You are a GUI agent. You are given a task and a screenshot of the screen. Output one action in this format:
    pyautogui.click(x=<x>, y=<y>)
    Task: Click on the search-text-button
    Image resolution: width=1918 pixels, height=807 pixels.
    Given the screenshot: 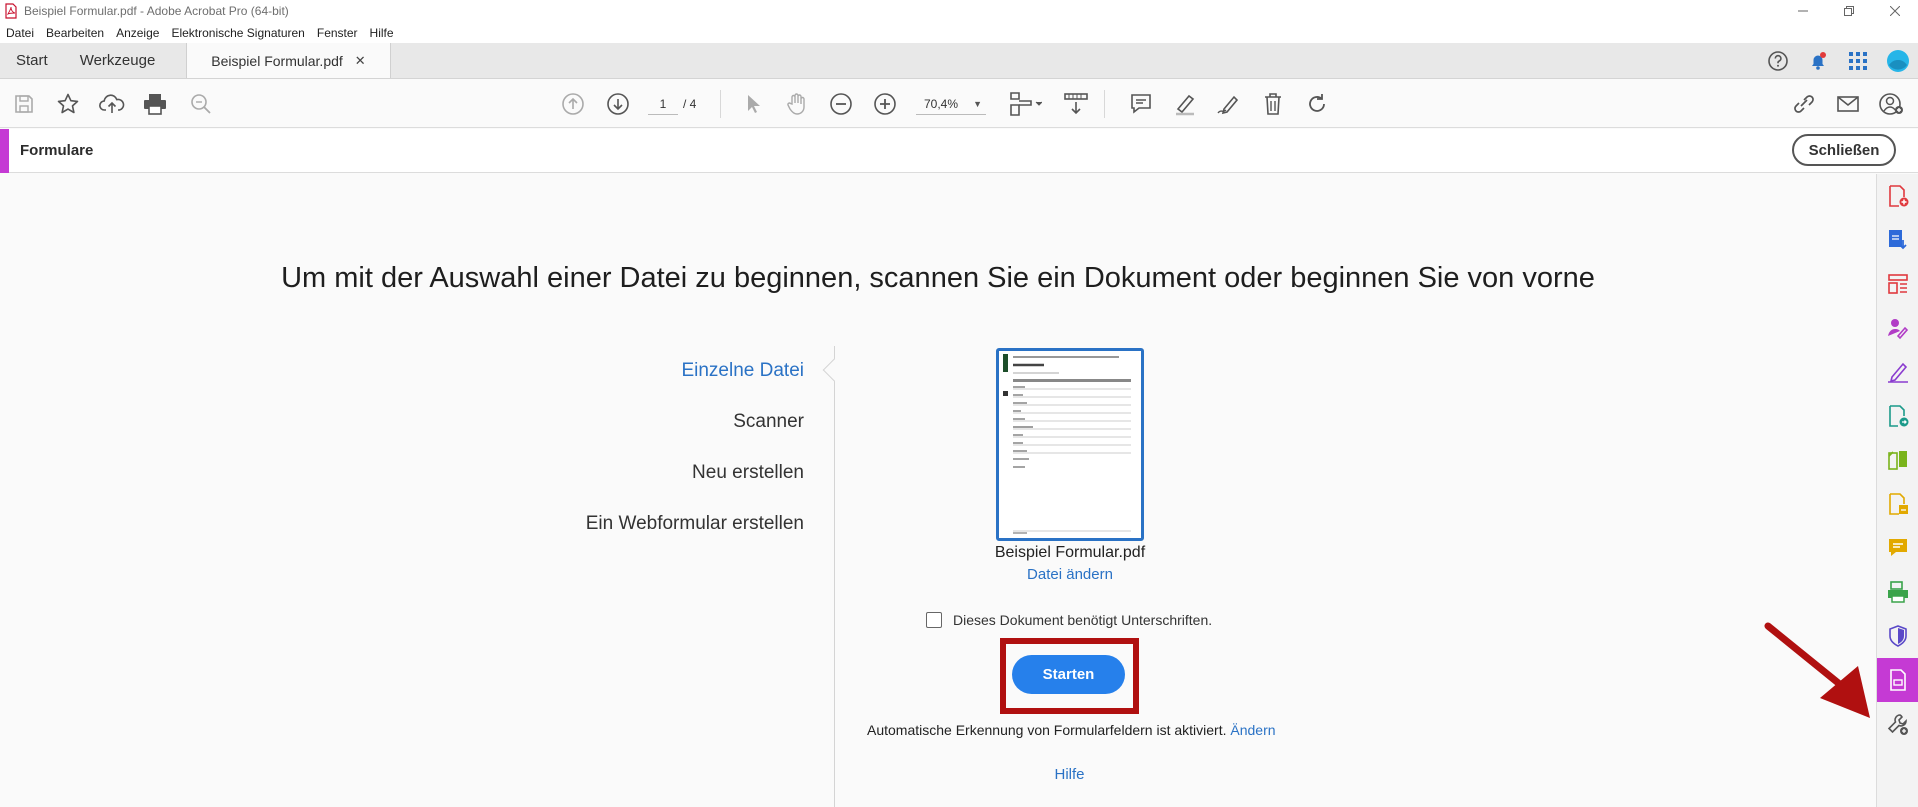 What is the action you would take?
    pyautogui.click(x=201, y=104)
    